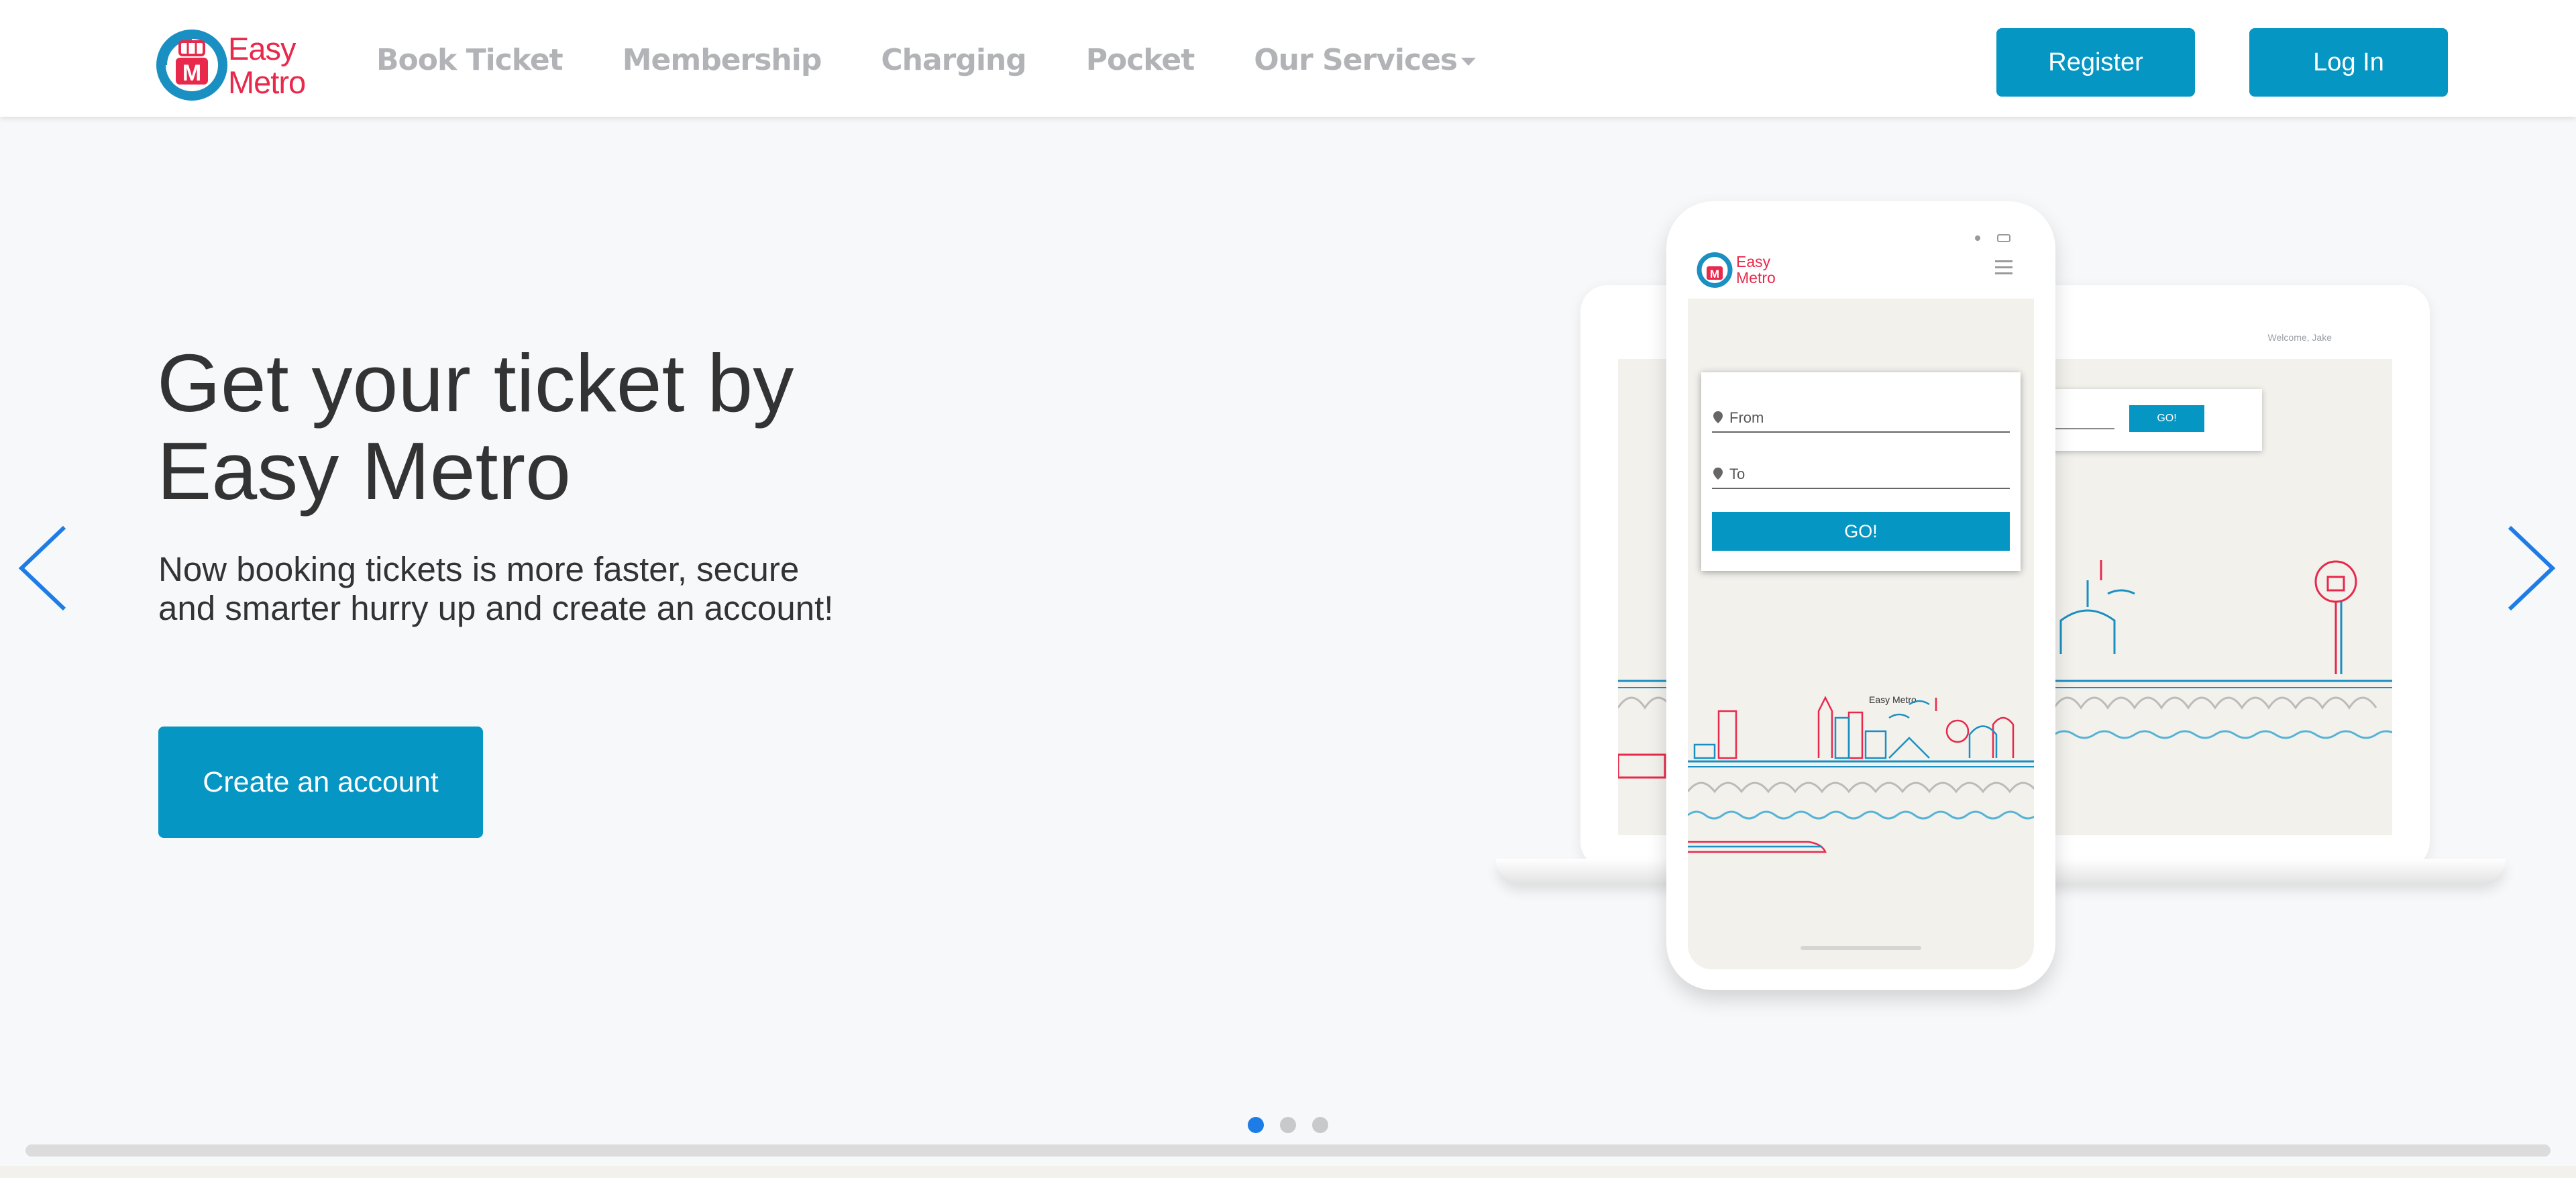 The width and height of the screenshot is (2576, 1178). Describe the element at coordinates (1753, 261) in the screenshot. I see `phone-logo-line-1: Easy` at that location.